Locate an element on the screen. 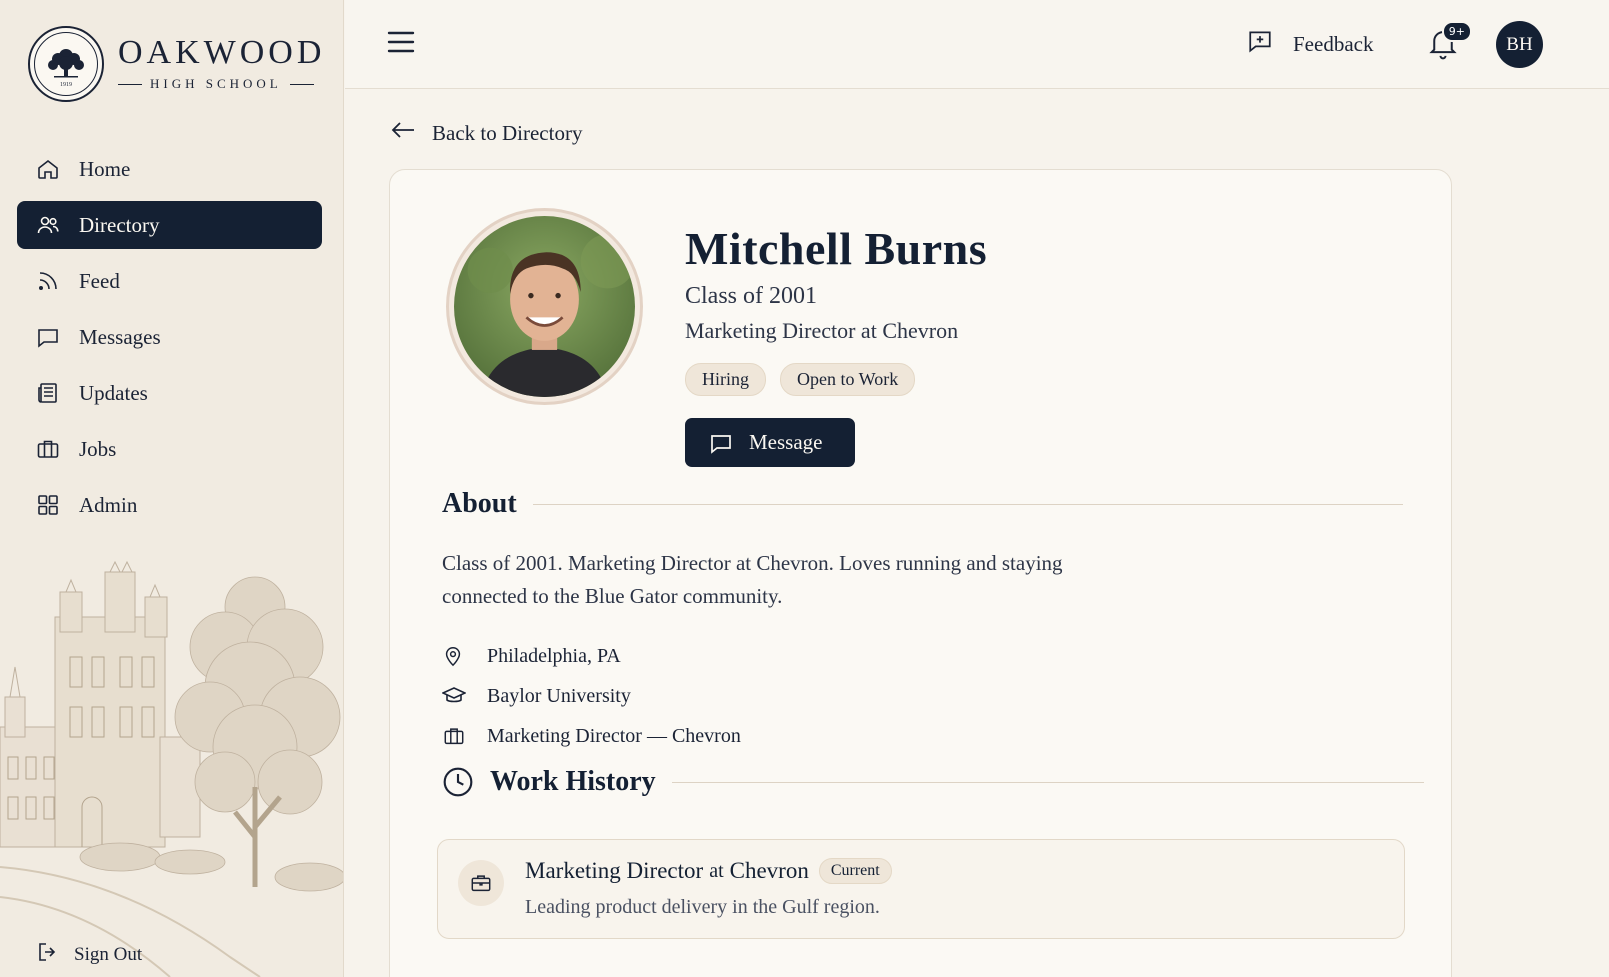 This screenshot has width=1609, height=977. clock-icon is located at coordinates (458, 782).